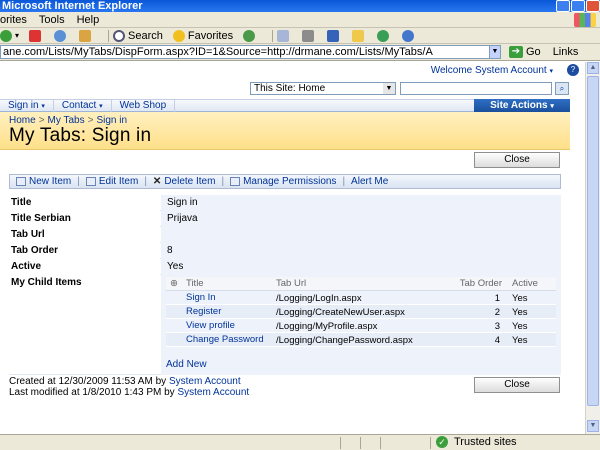 Image resolution: width=600 pixels, height=450 pixels. What do you see at coordinates (573, 70) in the screenshot?
I see `help-icon: ?` at bounding box center [573, 70].